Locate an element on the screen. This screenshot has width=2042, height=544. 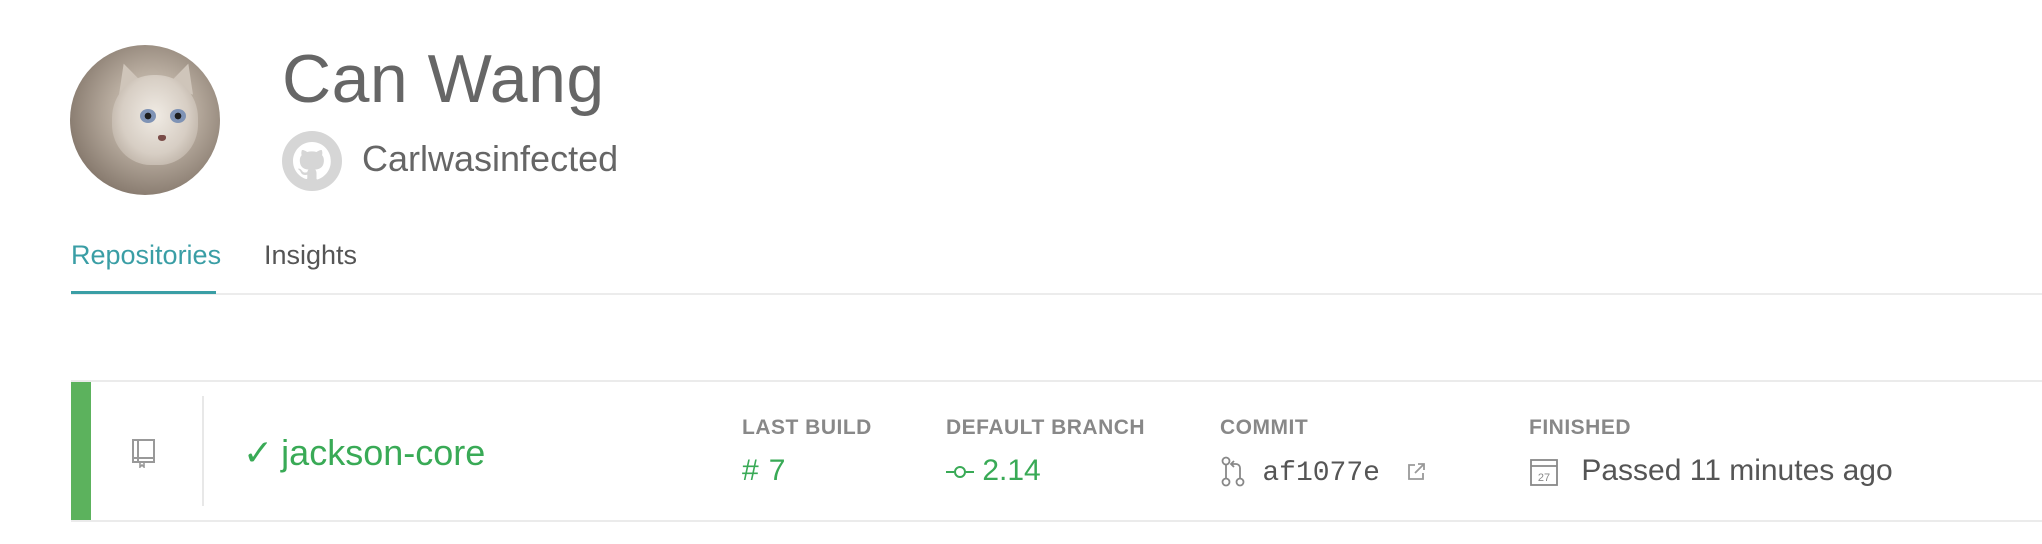
last-build-label: LAST BUILD is located at coordinates (807, 427).